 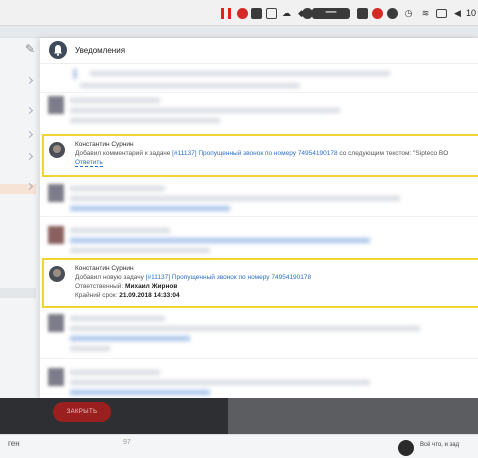 What do you see at coordinates (362, 13) in the screenshot?
I see `dropbox-icon` at bounding box center [362, 13].